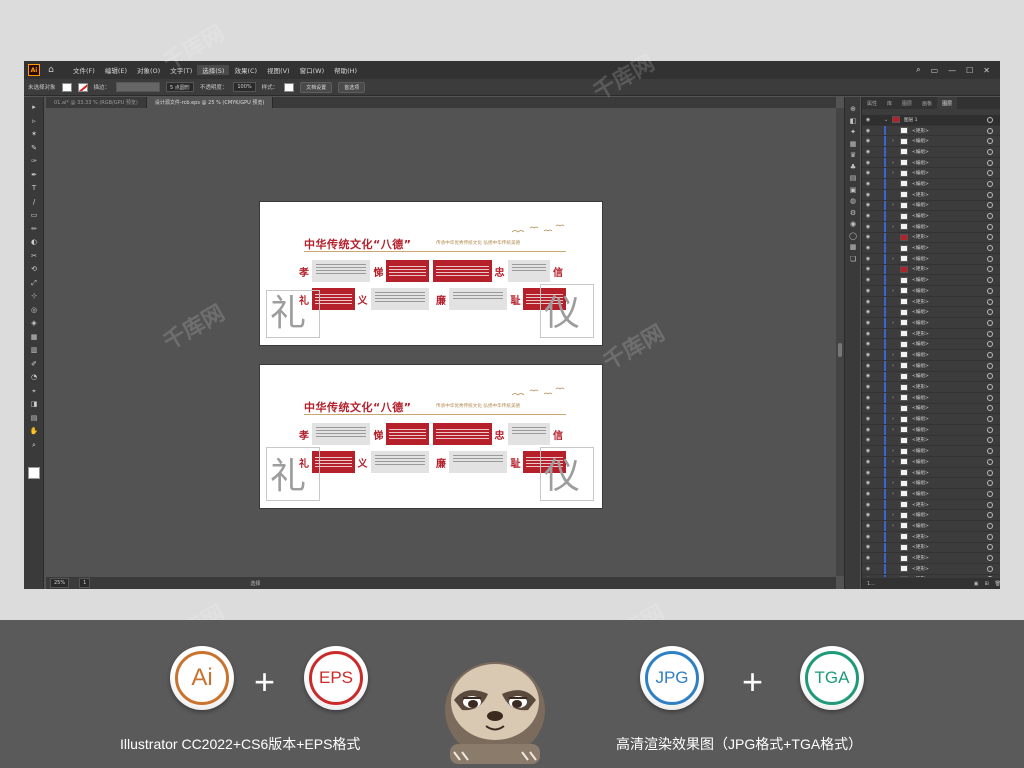 The image size is (1024, 768). What do you see at coordinates (888, 120) in the screenshot?
I see `expand-chevron-icon: ⌄` at bounding box center [888, 120].